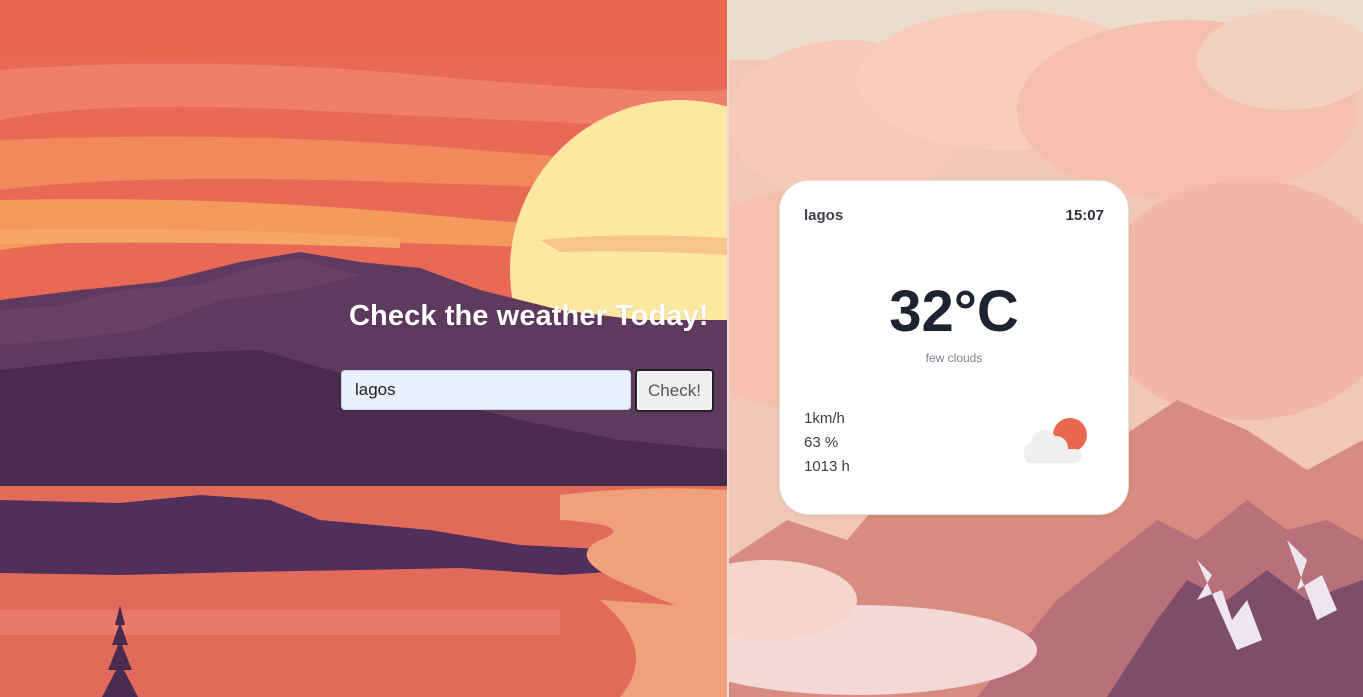  What do you see at coordinates (827, 466) in the screenshot?
I see `pressure: 1013 h` at bounding box center [827, 466].